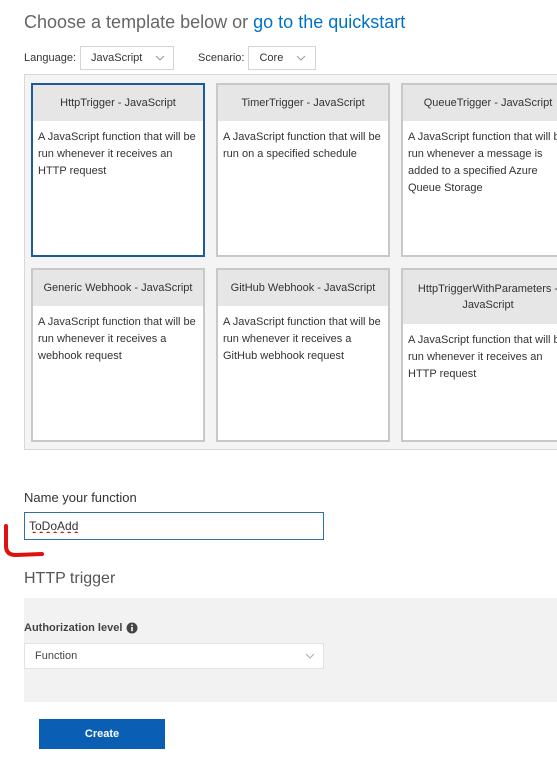 This screenshot has width=557, height=774. Describe the element at coordinates (174, 526) in the screenshot. I see `function-name-input` at that location.